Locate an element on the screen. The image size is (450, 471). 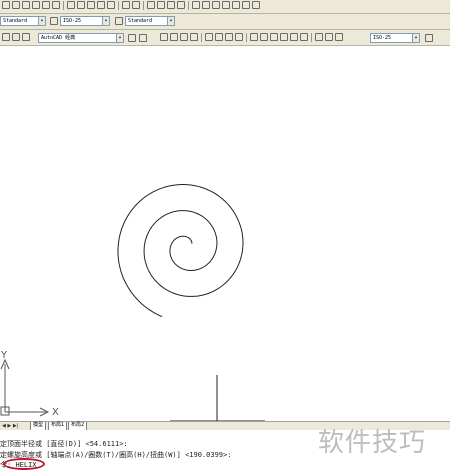
paste-icon is located at coordinates (91, 5).